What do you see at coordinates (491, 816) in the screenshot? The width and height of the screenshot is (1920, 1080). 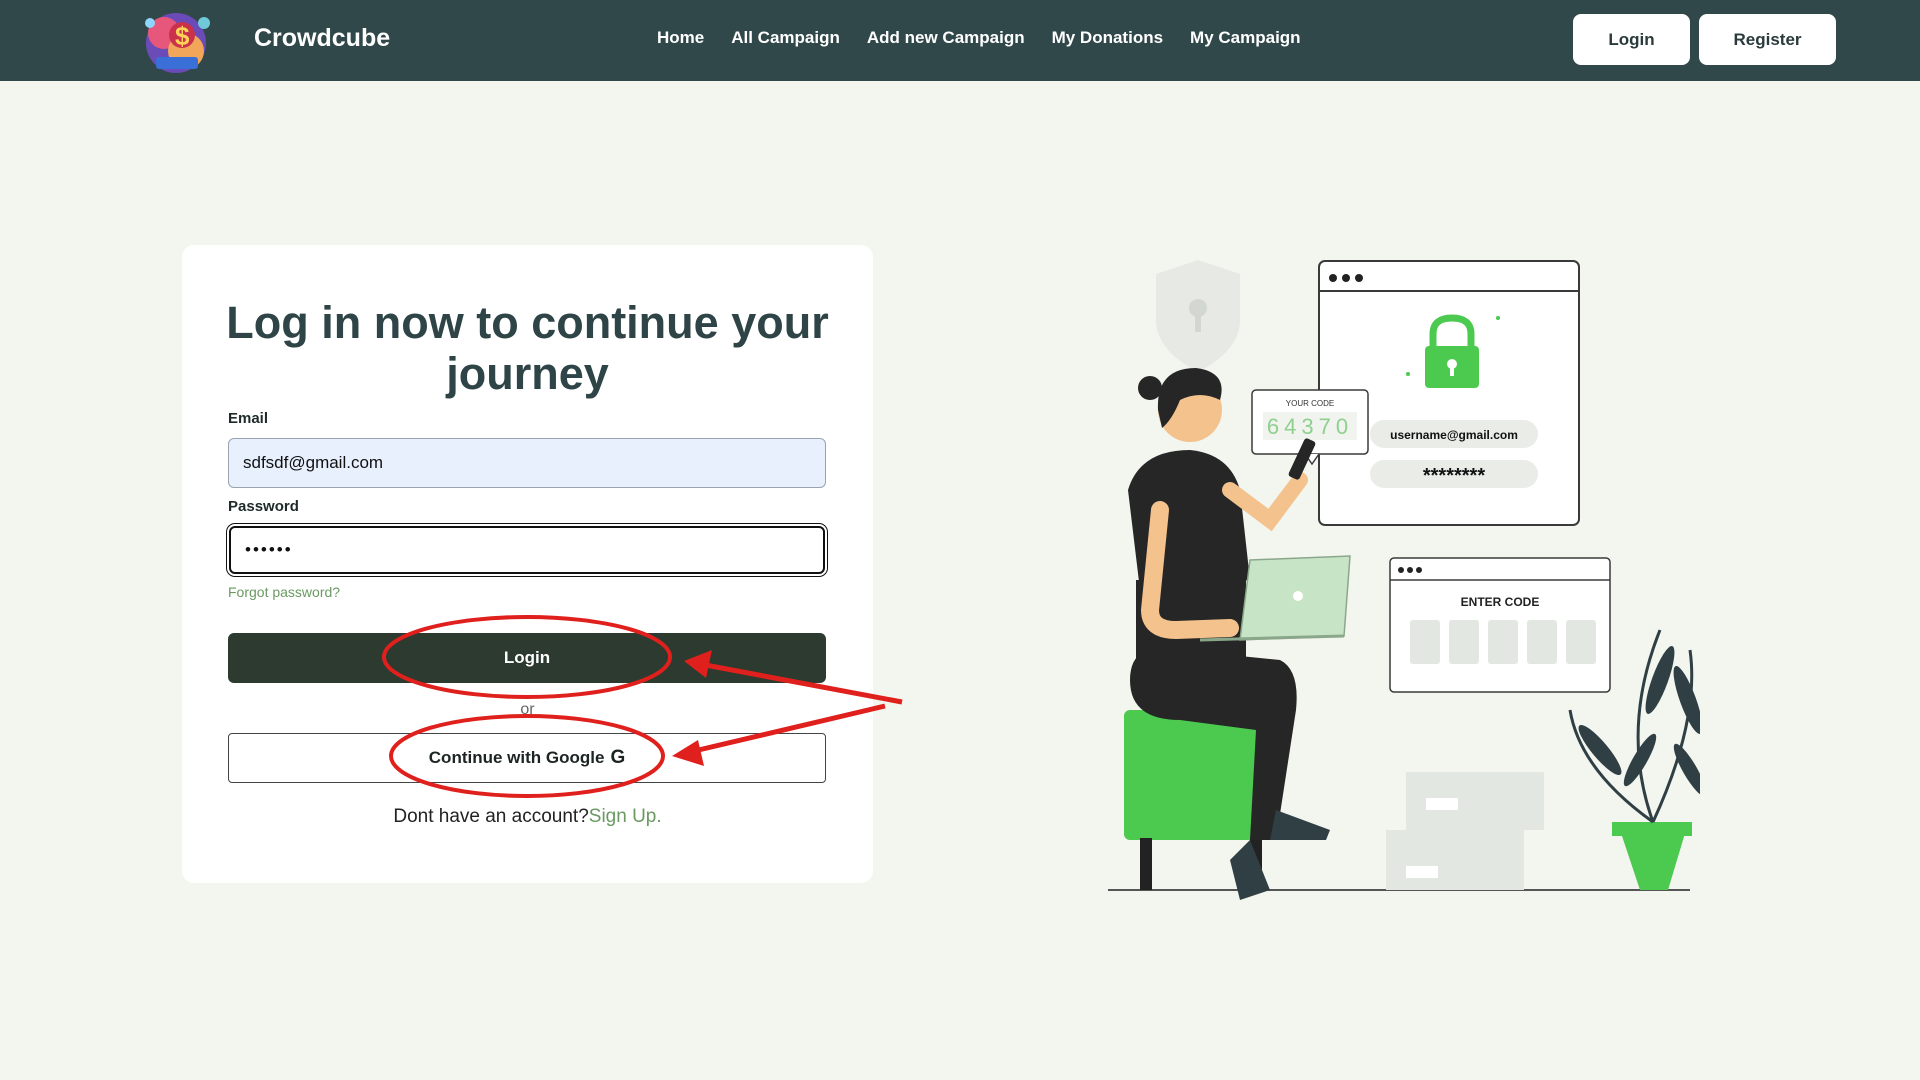 I see `signup-prompt-text: Dont have an account?` at bounding box center [491, 816].